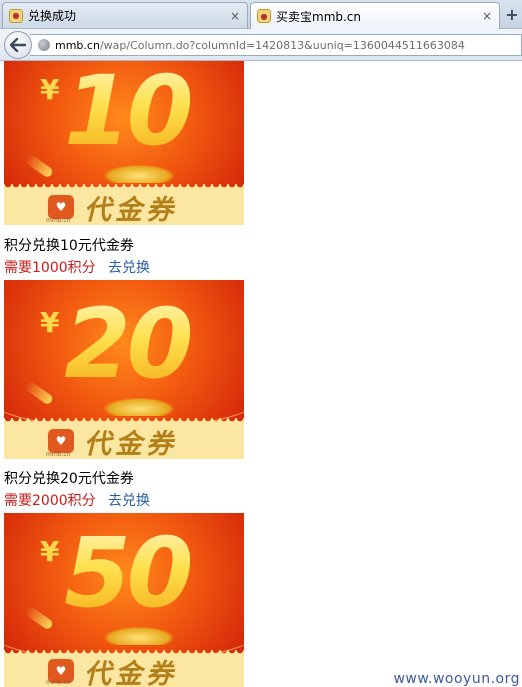 The image size is (522, 687). Describe the element at coordinates (69, 246) in the screenshot. I see `coupon-title: 积分兑换10元代金券` at that location.